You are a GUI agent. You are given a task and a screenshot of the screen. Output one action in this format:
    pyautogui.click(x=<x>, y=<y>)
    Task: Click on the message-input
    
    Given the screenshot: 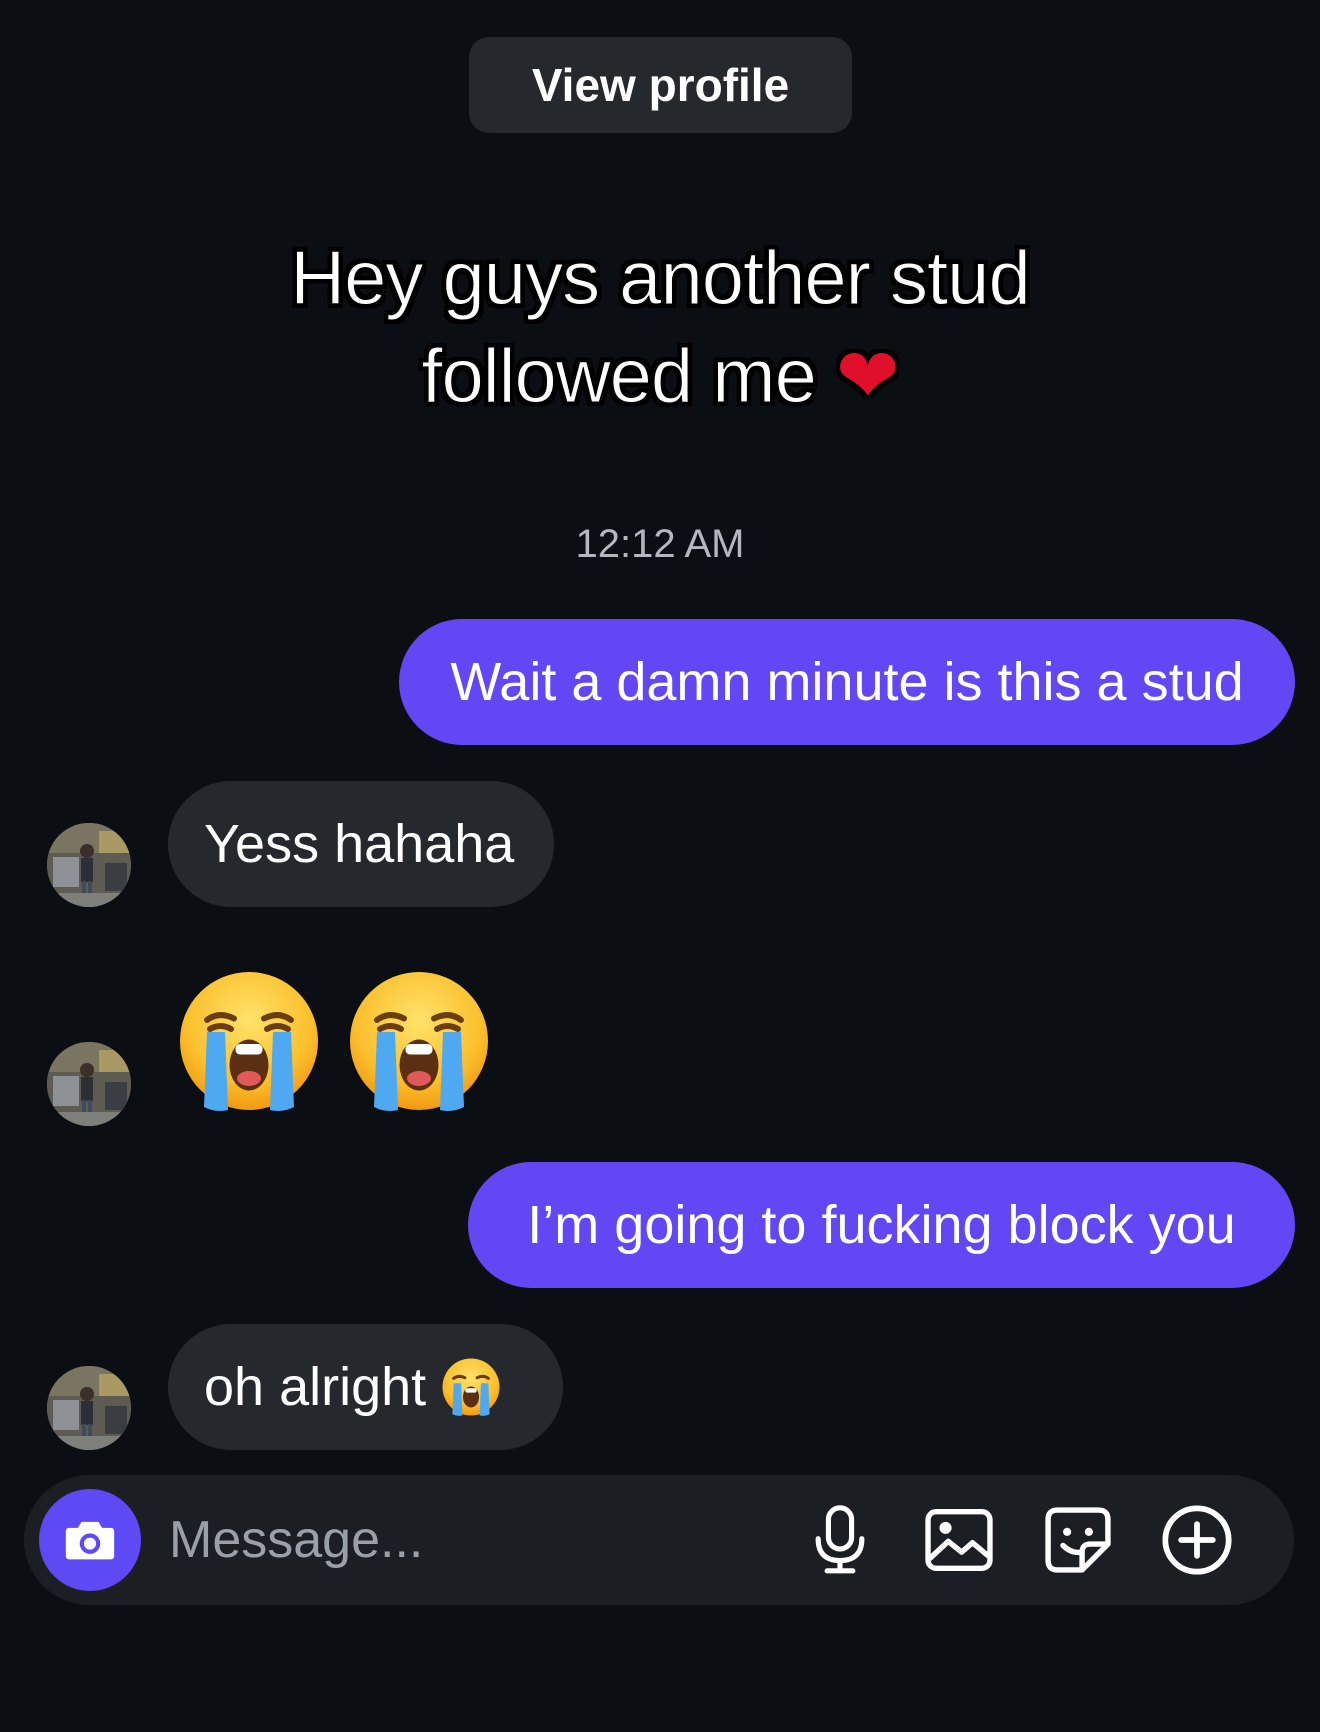 What is the action you would take?
    pyautogui.click(x=469, y=1540)
    